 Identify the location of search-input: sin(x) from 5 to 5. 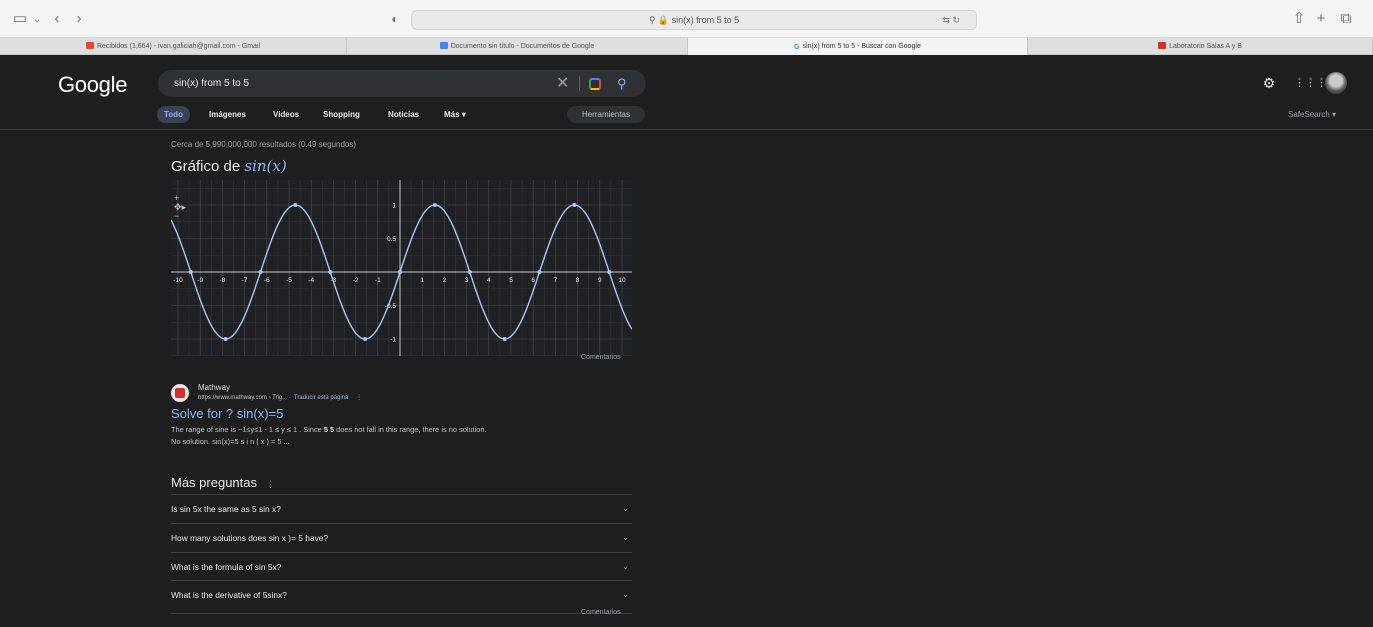
(211, 83).